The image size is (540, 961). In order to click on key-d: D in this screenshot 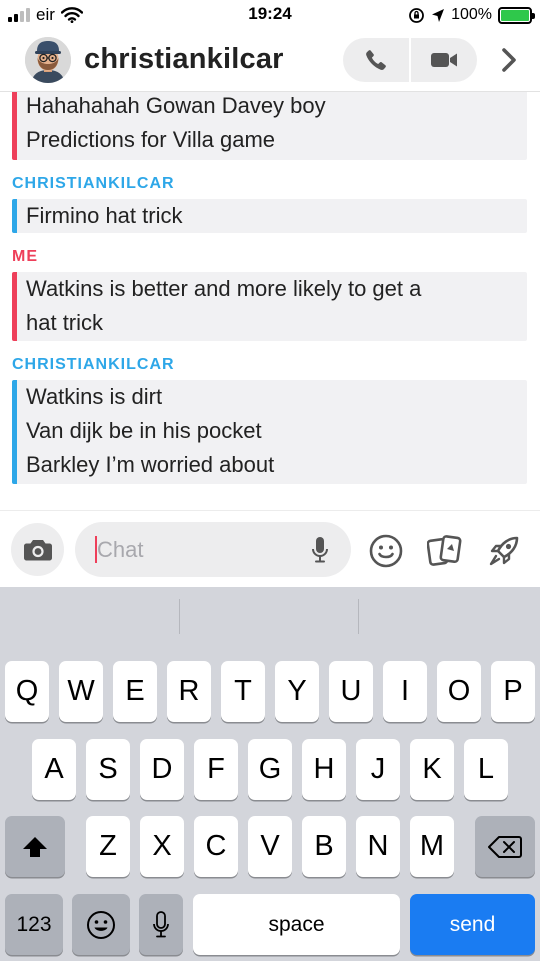, I will do `click(162, 769)`.